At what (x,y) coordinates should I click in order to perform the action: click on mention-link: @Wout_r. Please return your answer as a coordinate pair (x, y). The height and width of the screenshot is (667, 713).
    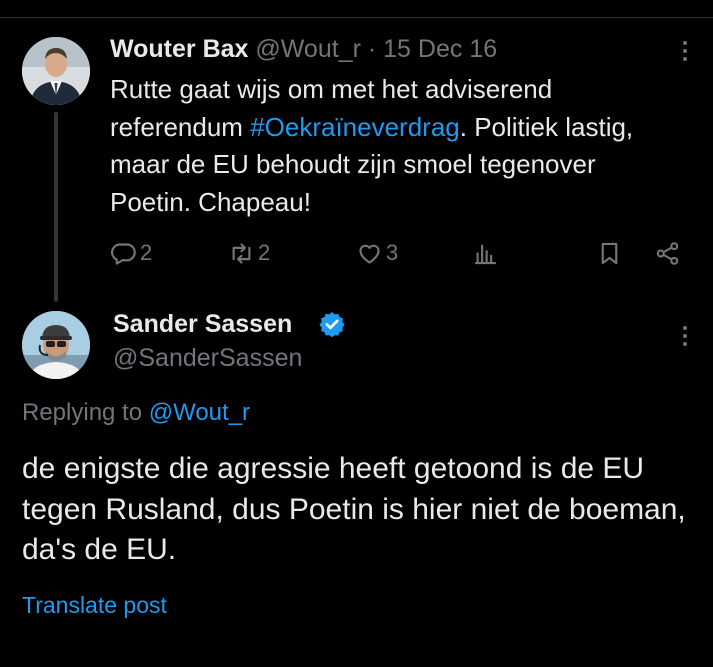
    Looking at the image, I should click on (199, 412).